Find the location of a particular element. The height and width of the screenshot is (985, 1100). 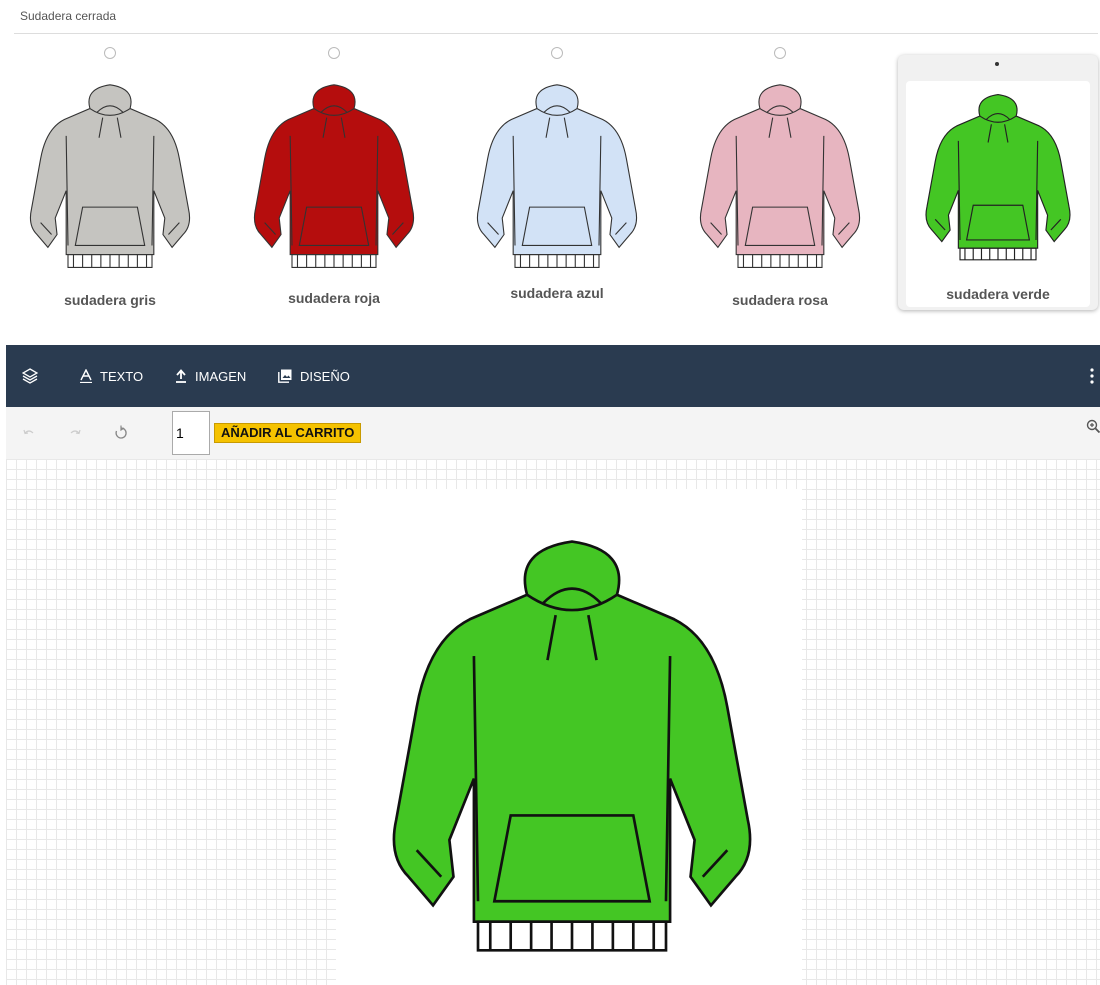

layers-icon is located at coordinates (30, 376).